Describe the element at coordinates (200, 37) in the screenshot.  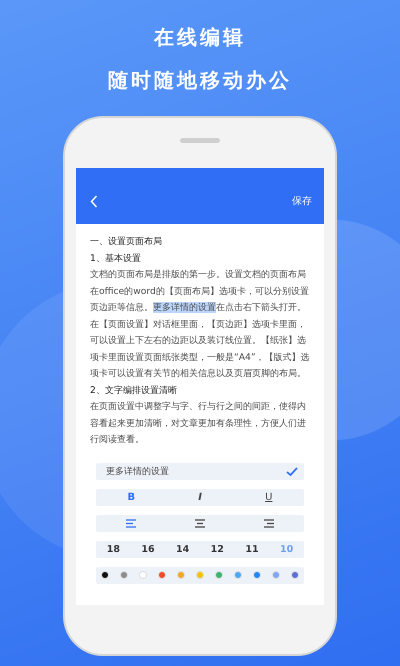
I see `headline: 在线编辑` at that location.